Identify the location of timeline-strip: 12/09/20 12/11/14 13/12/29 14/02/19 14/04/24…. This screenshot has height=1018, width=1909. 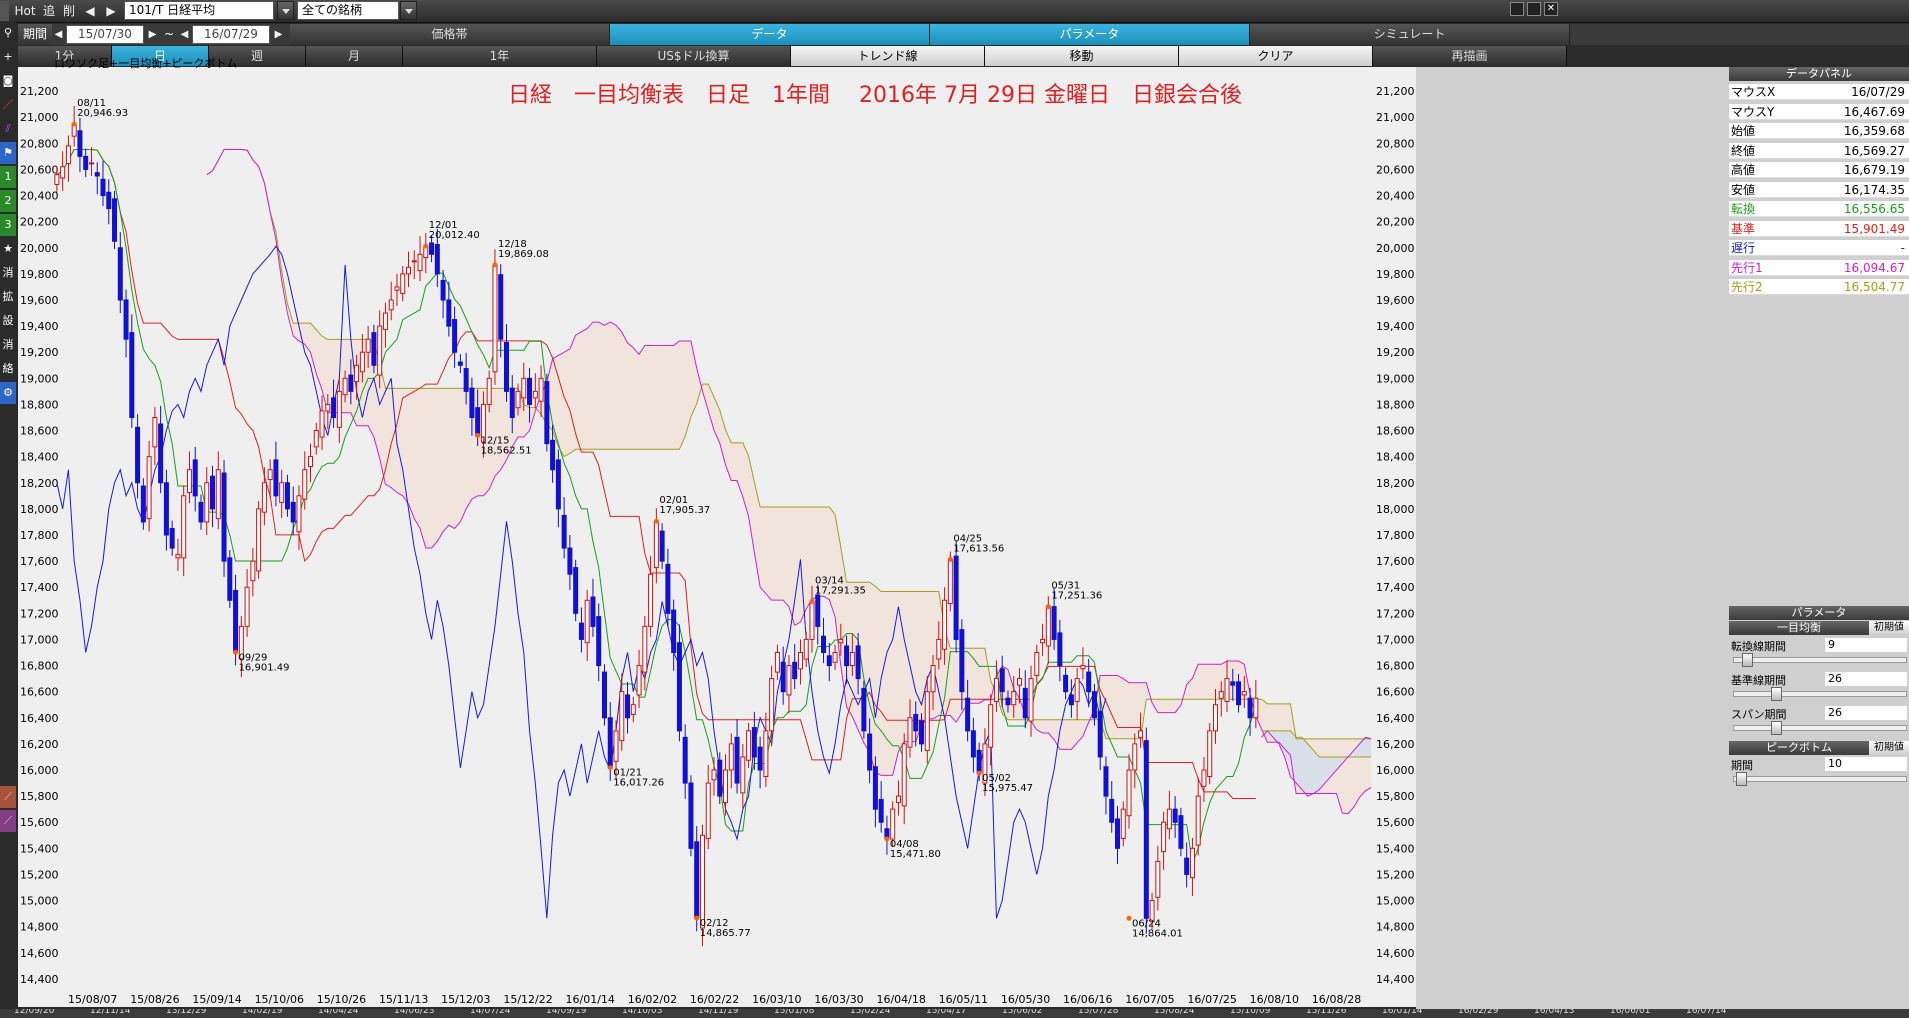
(954, 1013).